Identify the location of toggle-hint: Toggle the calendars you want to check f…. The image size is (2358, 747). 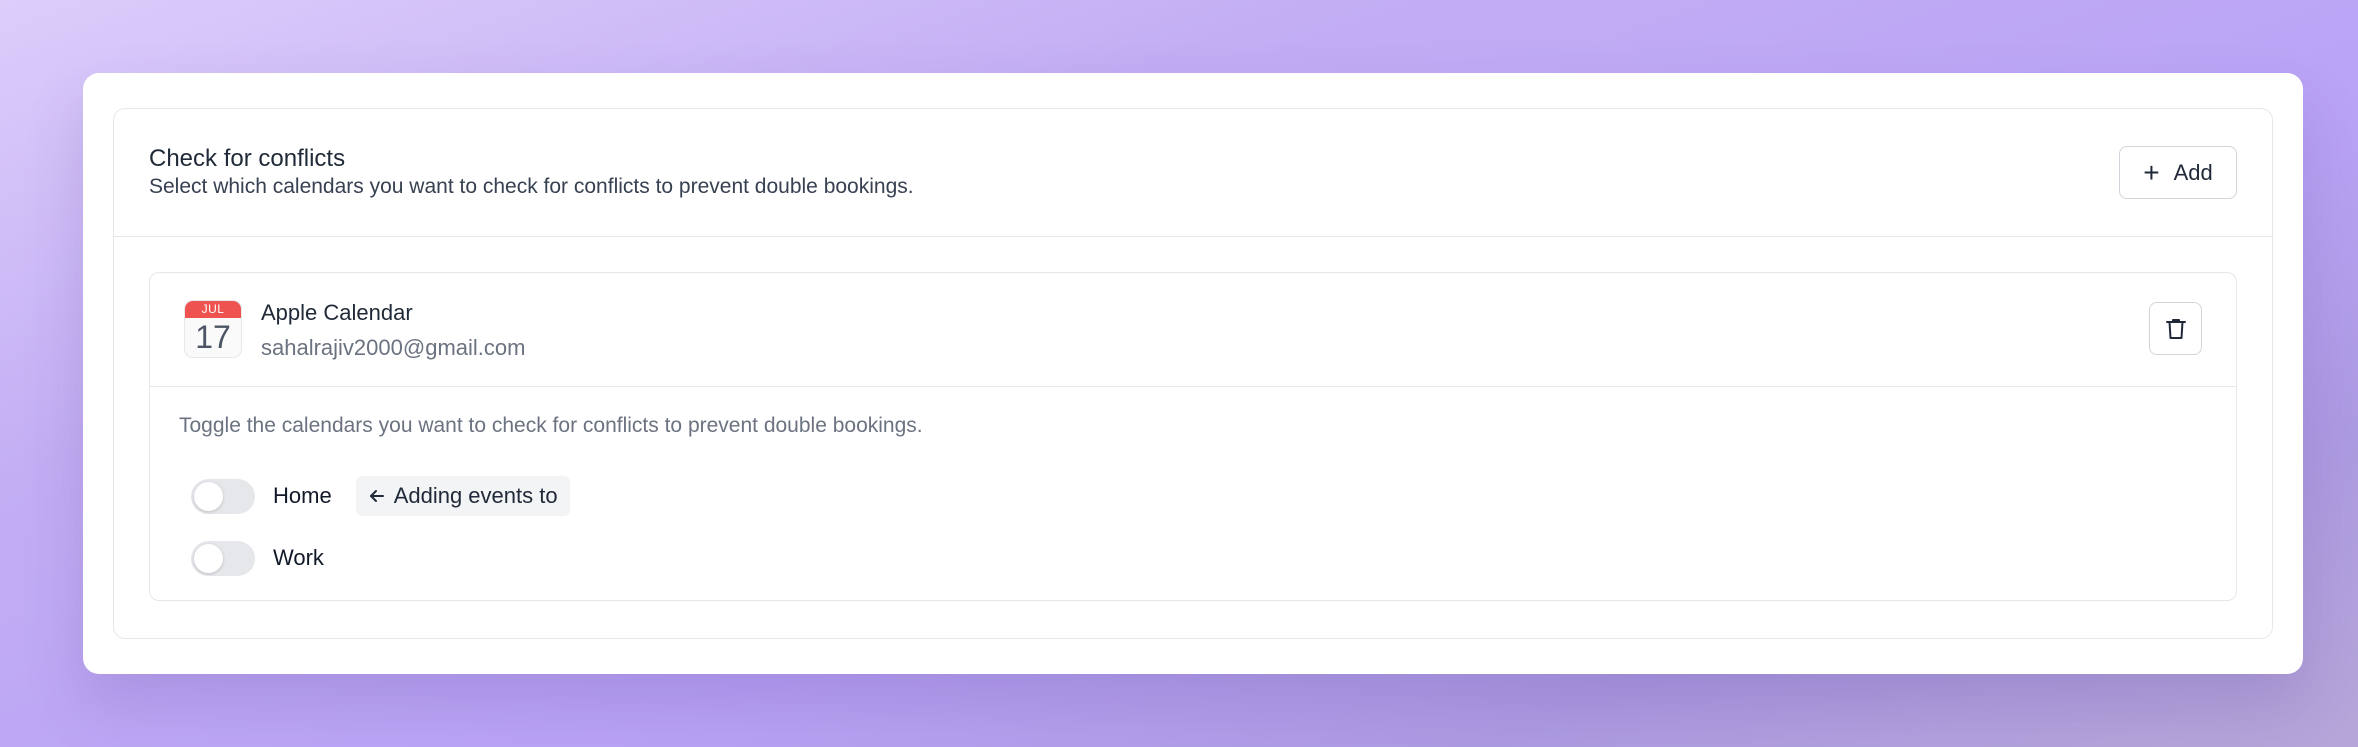
(551, 425).